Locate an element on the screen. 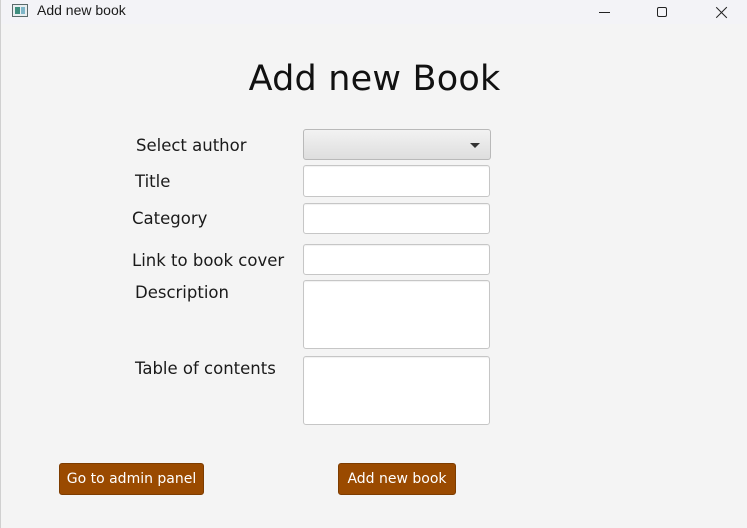 The width and height of the screenshot is (747, 528). toc-field is located at coordinates (396, 390).